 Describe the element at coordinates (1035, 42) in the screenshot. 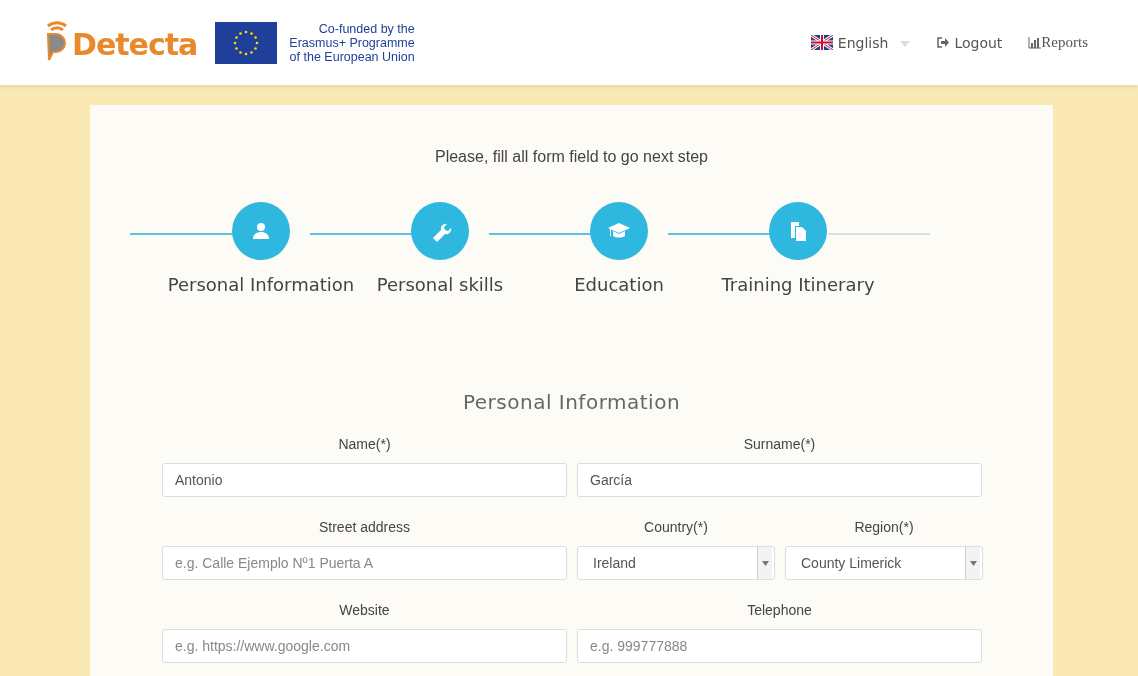

I see `bar-chart-icon` at that location.